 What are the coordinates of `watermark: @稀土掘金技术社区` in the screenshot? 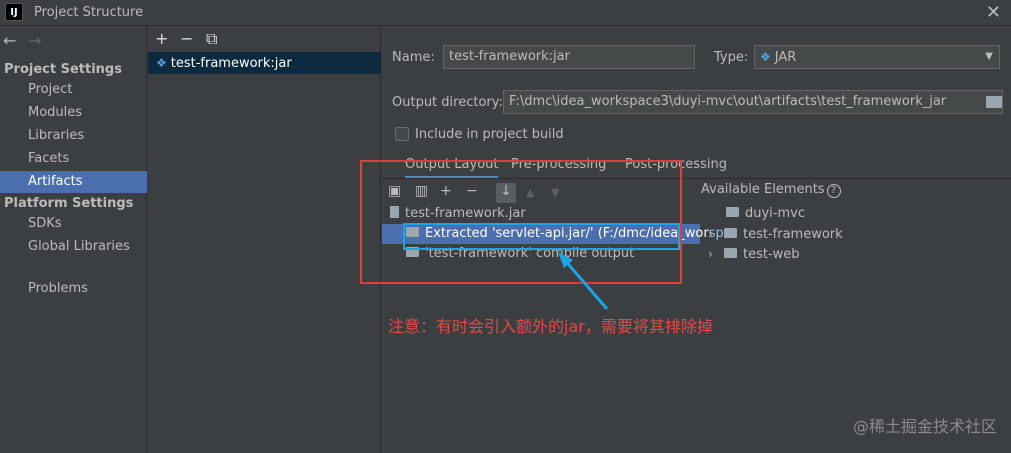 It's located at (924, 426).